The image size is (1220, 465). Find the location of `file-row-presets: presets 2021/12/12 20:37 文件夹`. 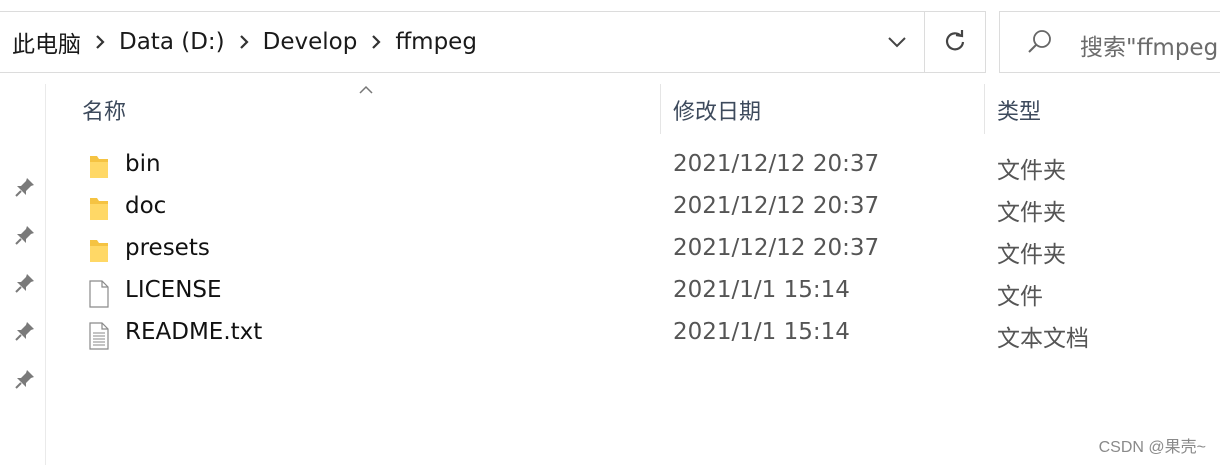

file-row-presets: presets 2021/12/12 20:37 文件夹 is located at coordinates (633, 251).